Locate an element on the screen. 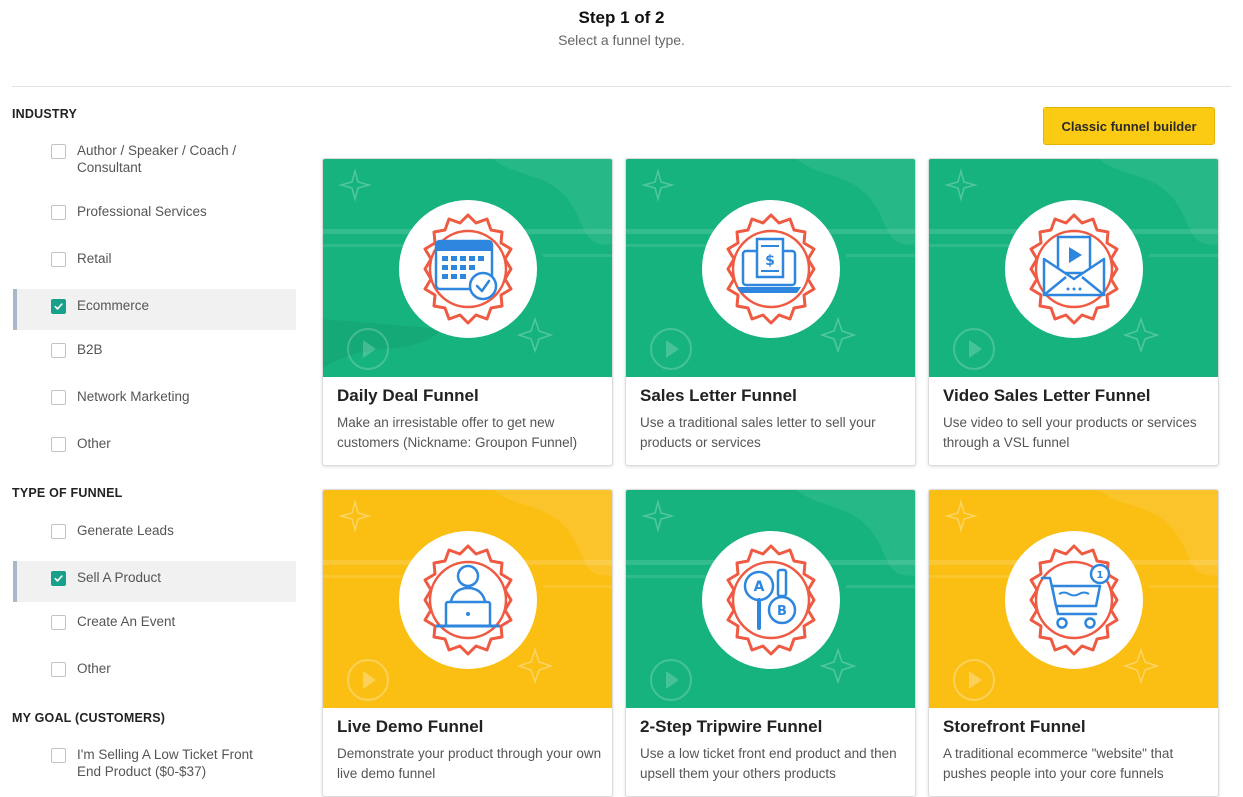  card-title: Storefront Funnel is located at coordinates (1014, 726).